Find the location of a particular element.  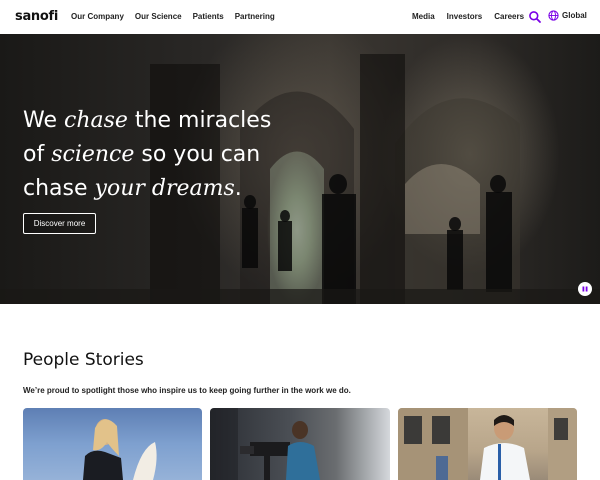

secondary-nav: Media Investors Careers is located at coordinates (474, 16).